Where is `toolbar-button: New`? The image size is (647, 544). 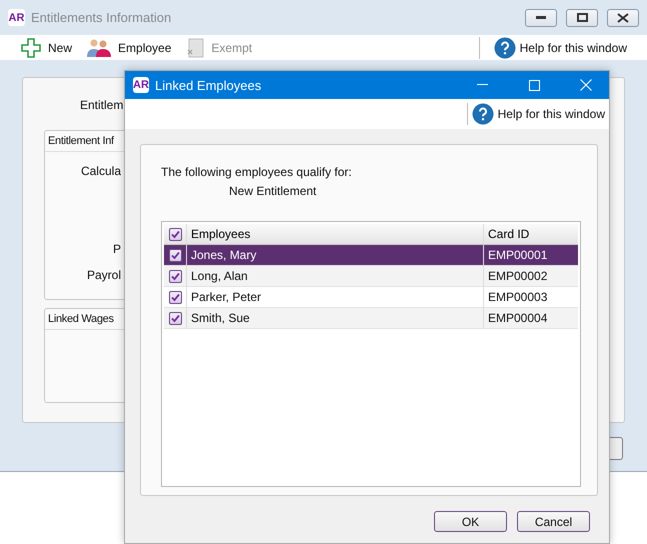
toolbar-button: New is located at coordinates (46, 48).